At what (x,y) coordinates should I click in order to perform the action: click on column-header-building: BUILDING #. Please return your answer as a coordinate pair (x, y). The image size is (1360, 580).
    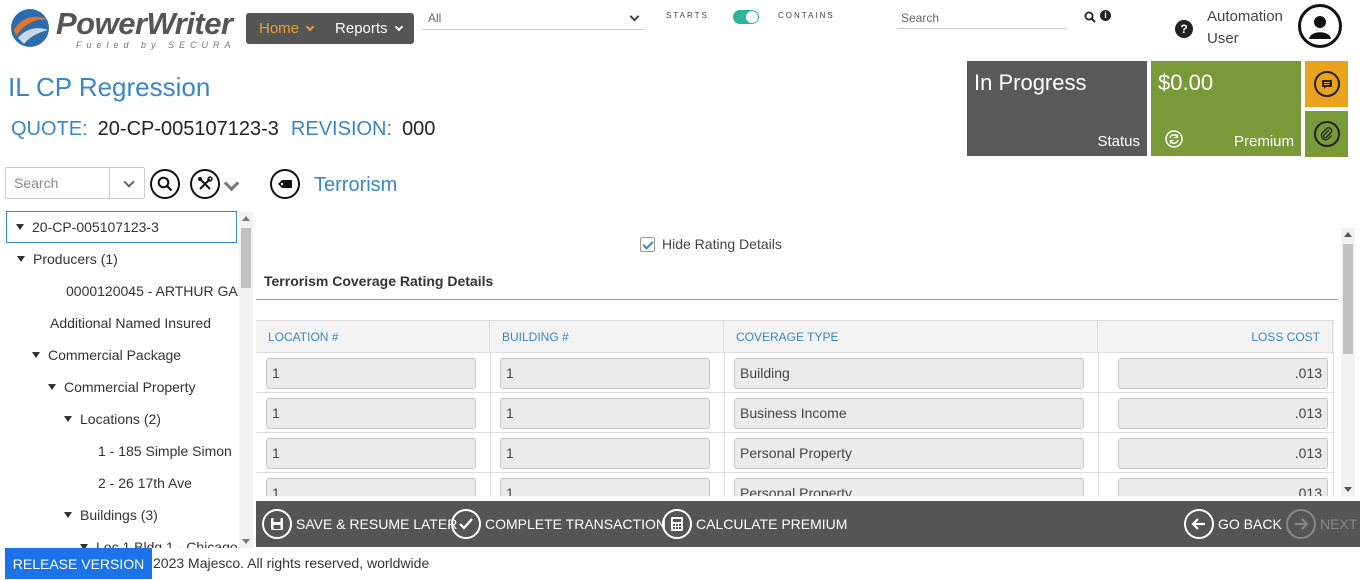
    Looking at the image, I should click on (607, 337).